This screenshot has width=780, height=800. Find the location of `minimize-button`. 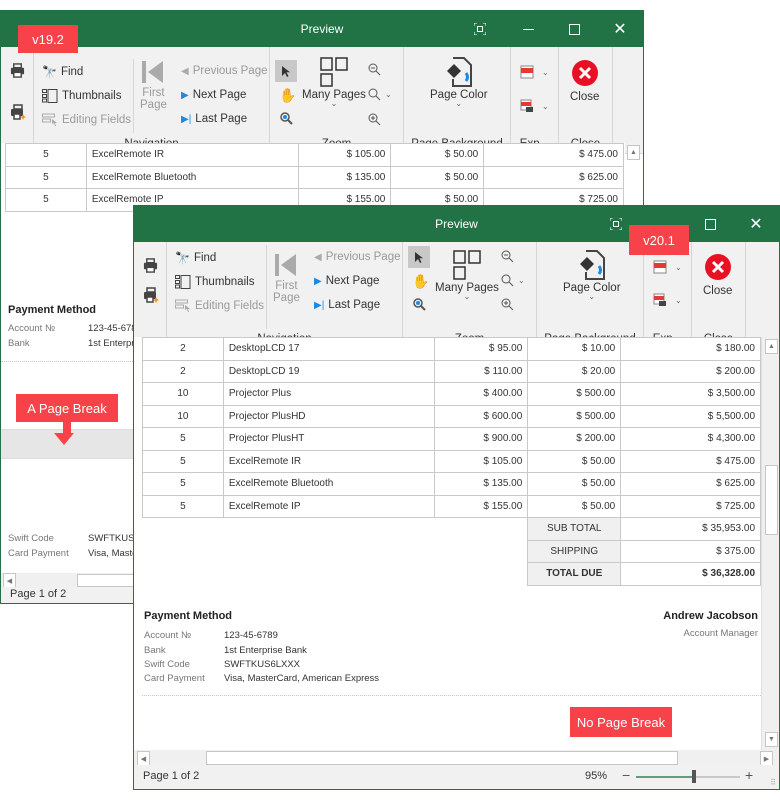

minimize-button is located at coordinates (528, 29).